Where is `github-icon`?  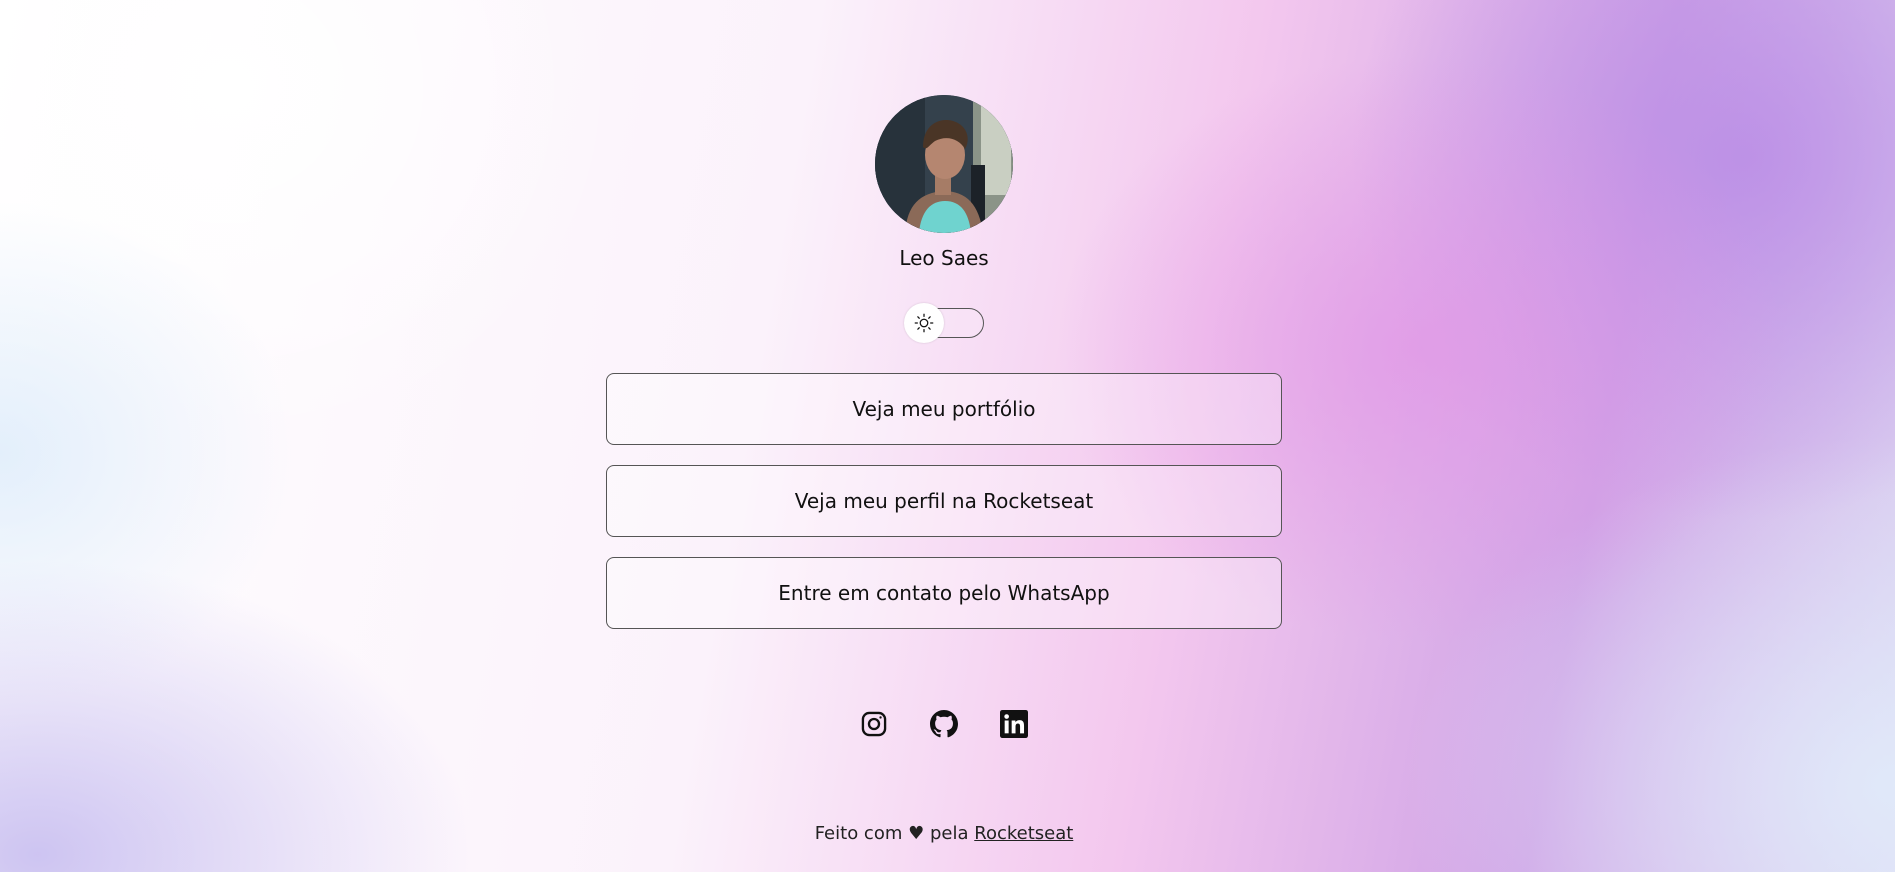 github-icon is located at coordinates (944, 724).